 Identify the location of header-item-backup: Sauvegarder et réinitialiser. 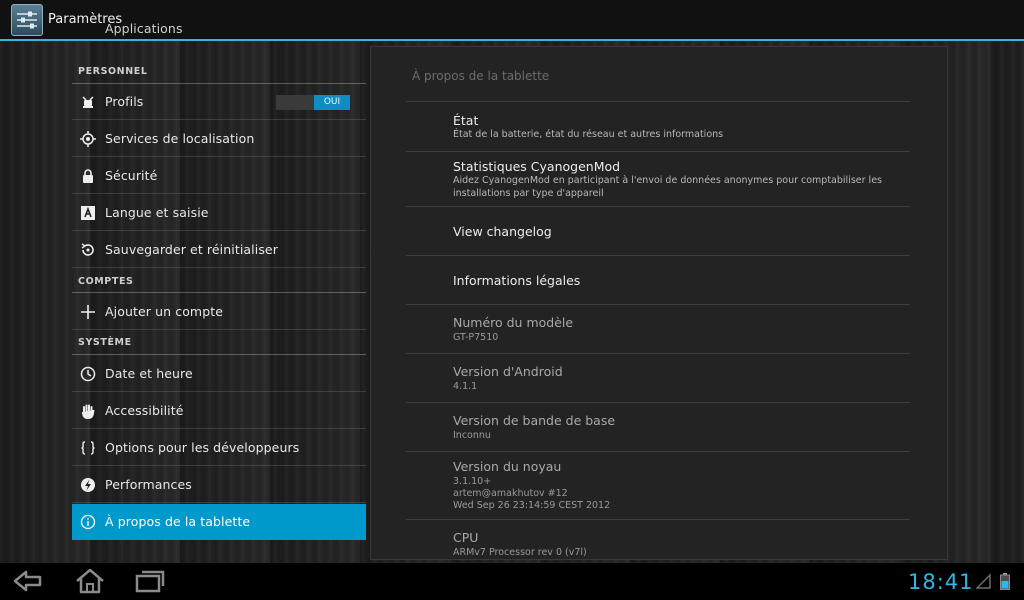
(219, 250).